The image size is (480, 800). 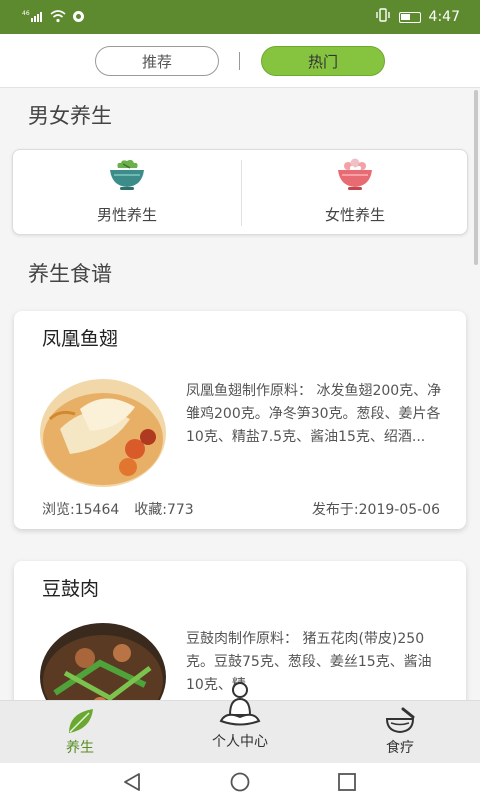 What do you see at coordinates (70, 274) in the screenshot?
I see `section-title-recipes: 养生食谱` at bounding box center [70, 274].